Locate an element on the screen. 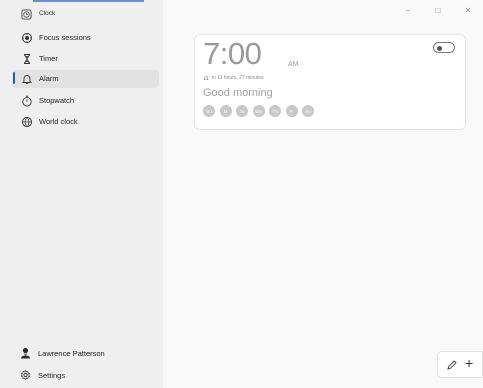 This screenshot has height=388, width=483. alarm-toggle is located at coordinates (444, 47).